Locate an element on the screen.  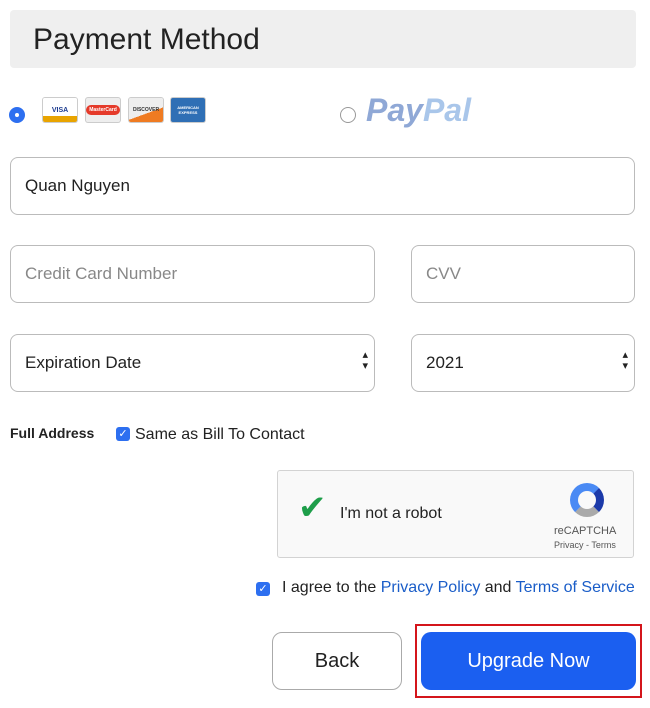
page-header: Payment Method is located at coordinates (323, 39).